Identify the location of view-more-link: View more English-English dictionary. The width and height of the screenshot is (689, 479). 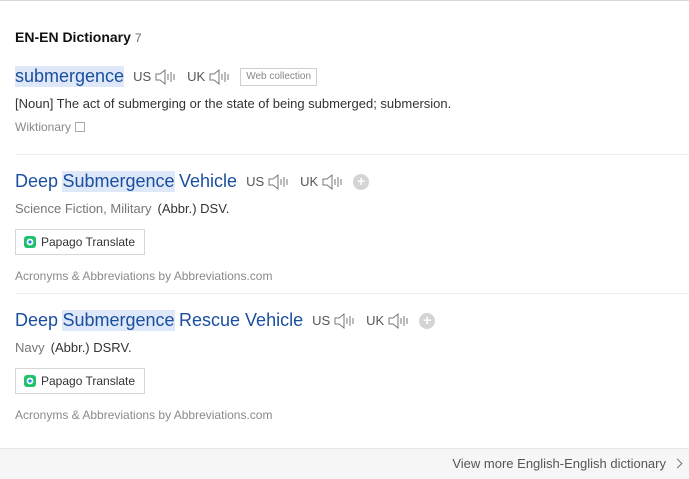
(567, 463).